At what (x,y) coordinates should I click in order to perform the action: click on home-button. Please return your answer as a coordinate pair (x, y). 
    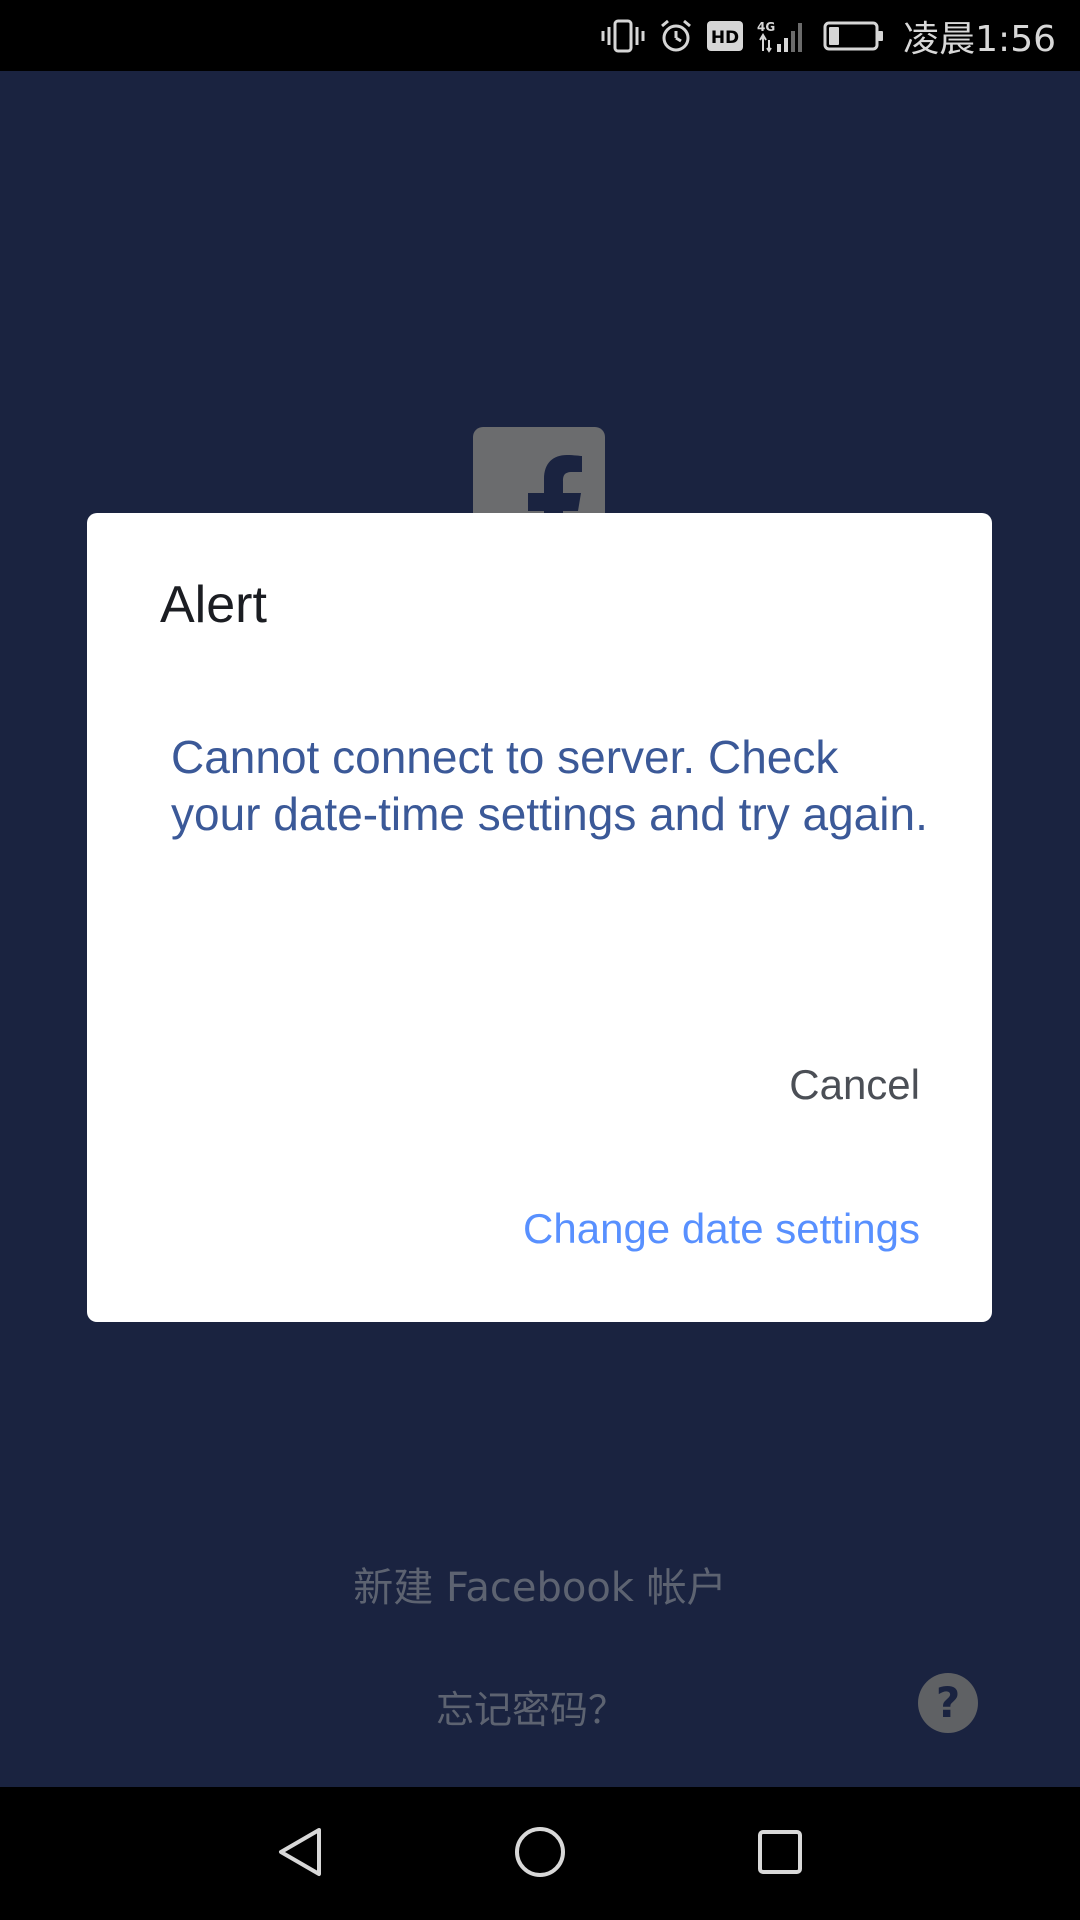
    Looking at the image, I should click on (540, 1853).